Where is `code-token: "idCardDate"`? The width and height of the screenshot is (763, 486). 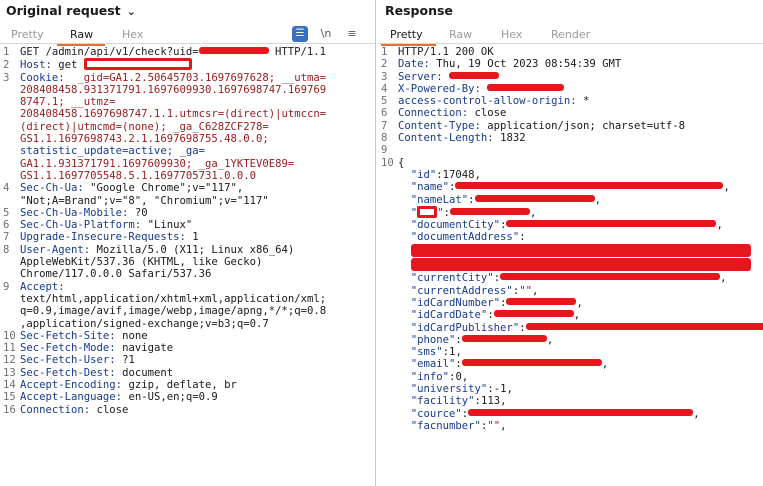 code-token: "idCardDate" is located at coordinates (449, 315).